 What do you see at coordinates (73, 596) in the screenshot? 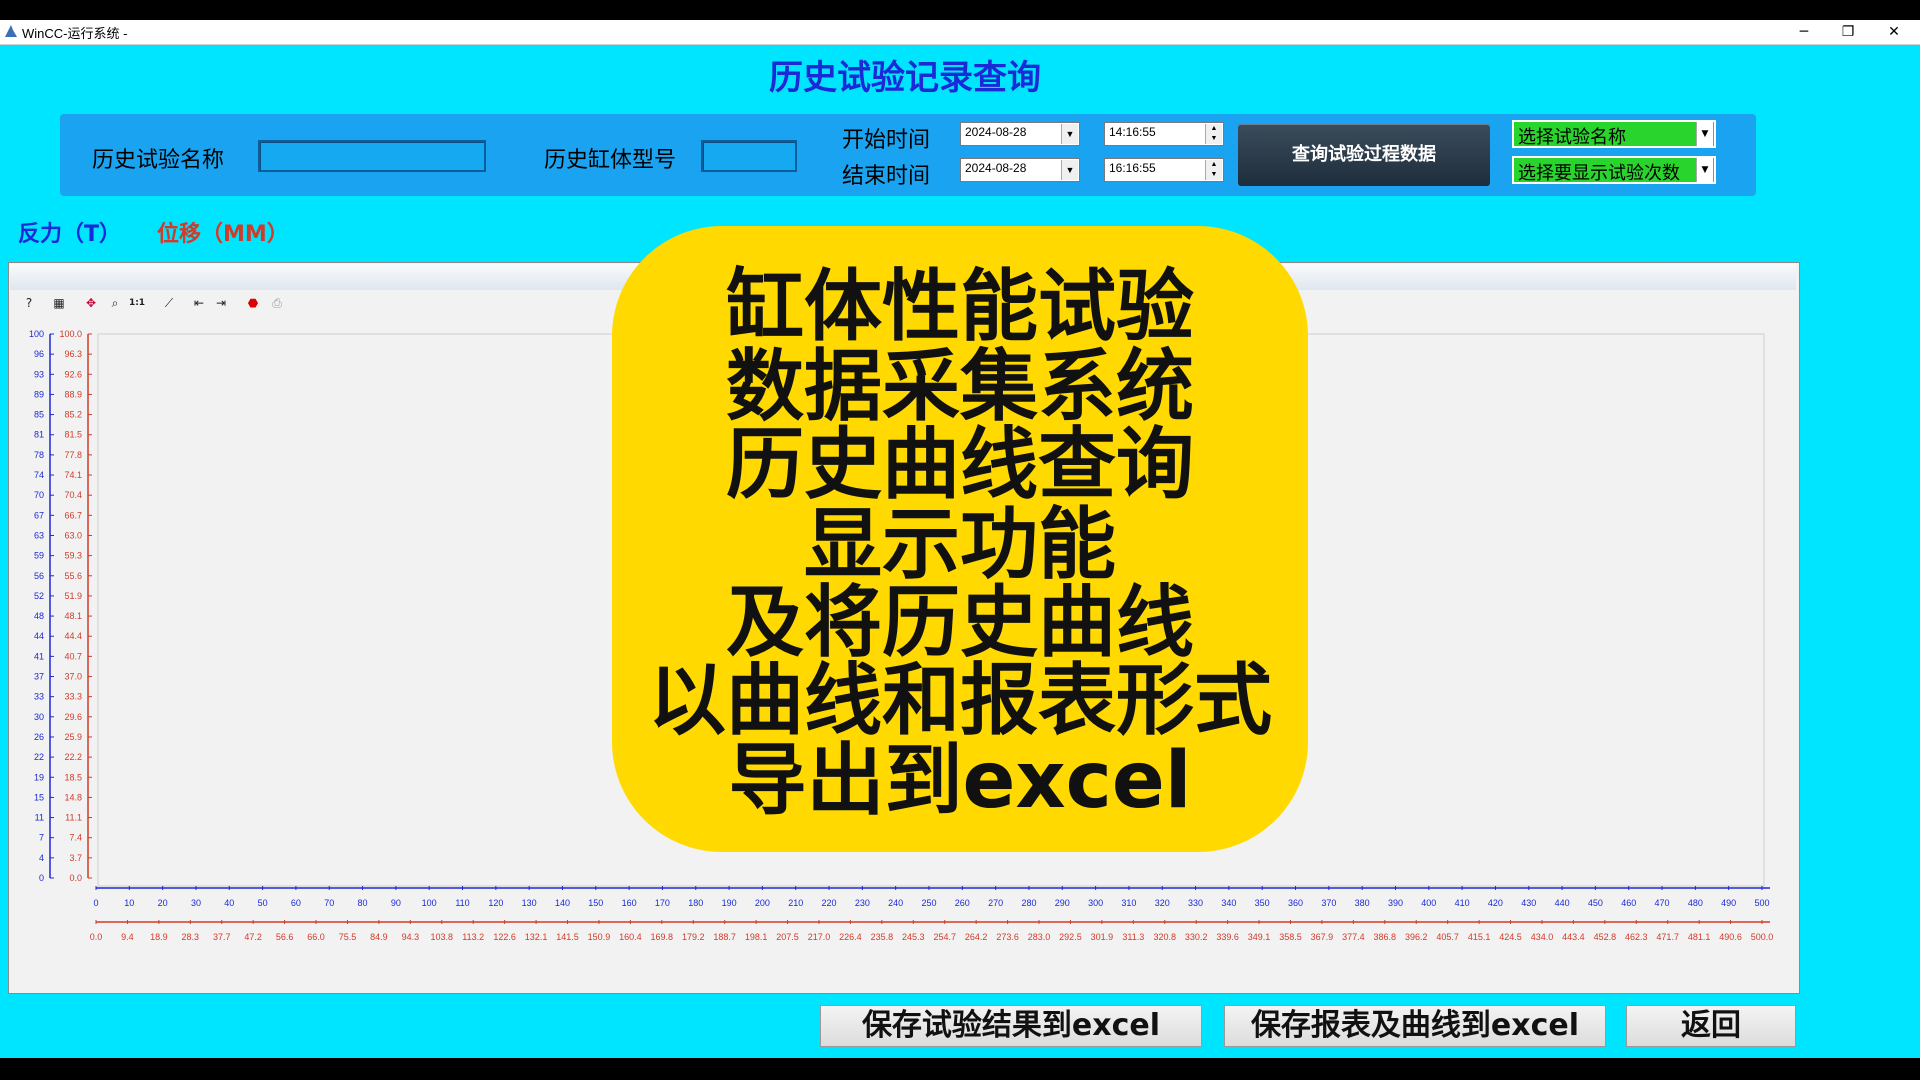
I see `displacement-tick-label: 51.9` at bounding box center [73, 596].